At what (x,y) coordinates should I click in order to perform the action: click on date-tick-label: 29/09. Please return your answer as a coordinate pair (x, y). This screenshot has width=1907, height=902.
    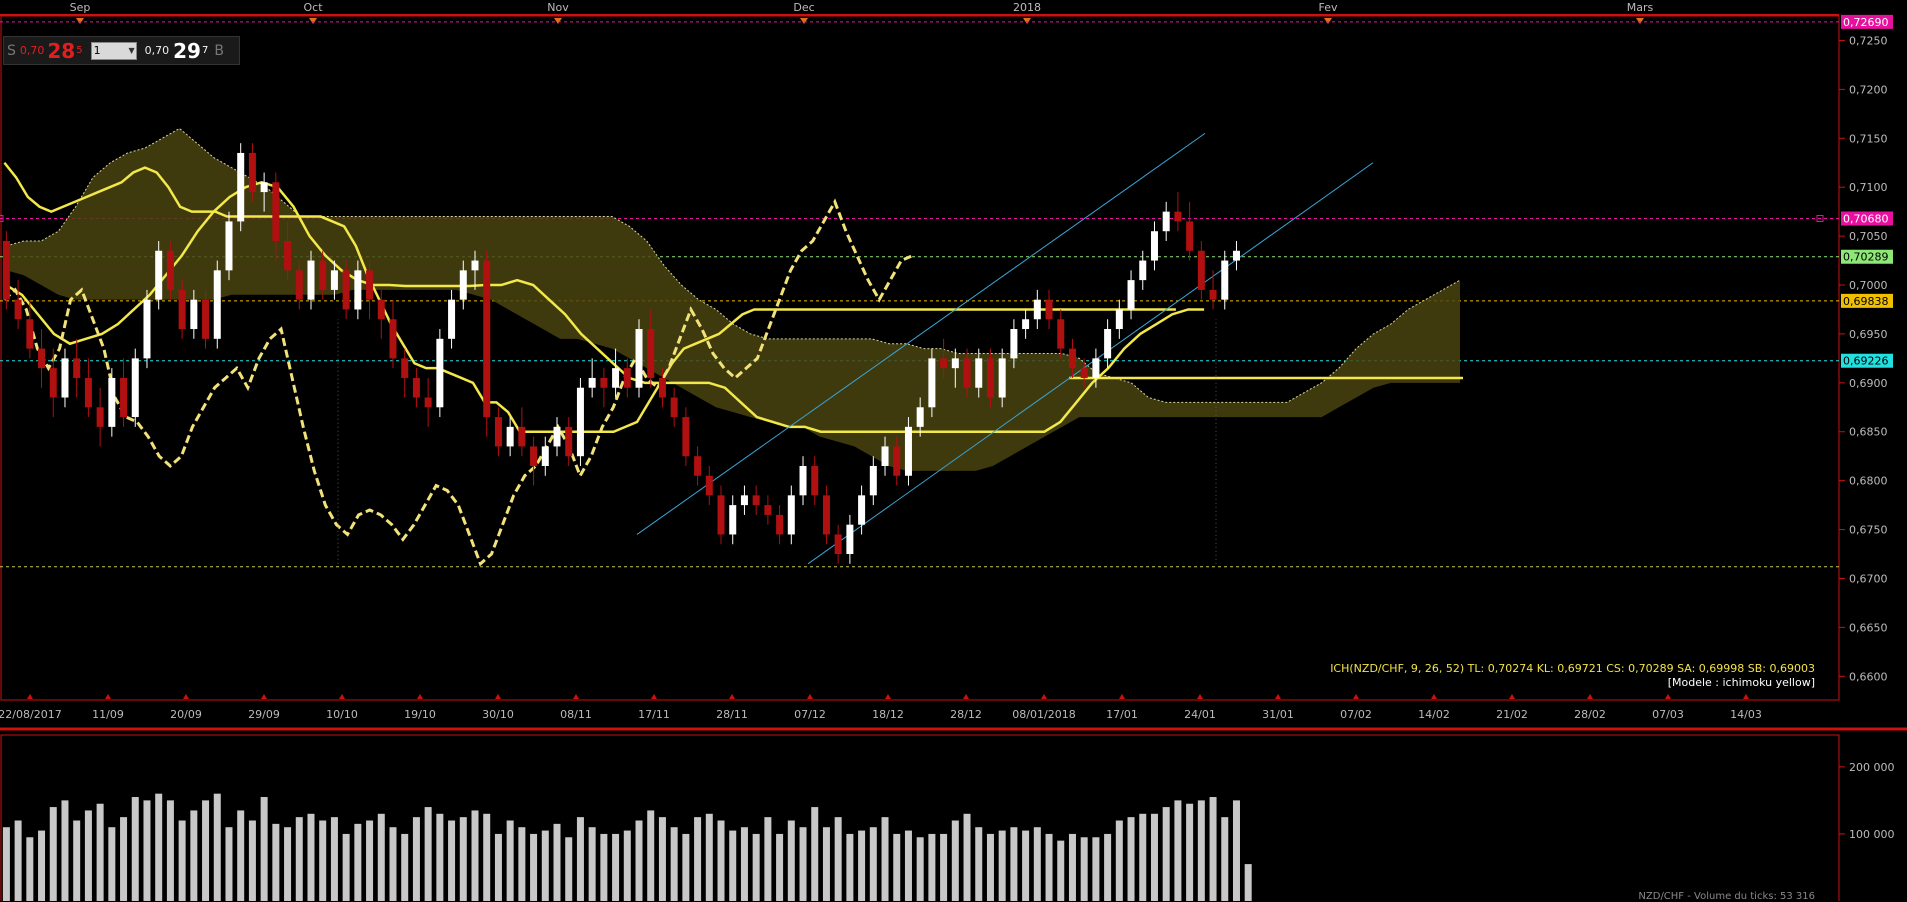
    Looking at the image, I should click on (264, 714).